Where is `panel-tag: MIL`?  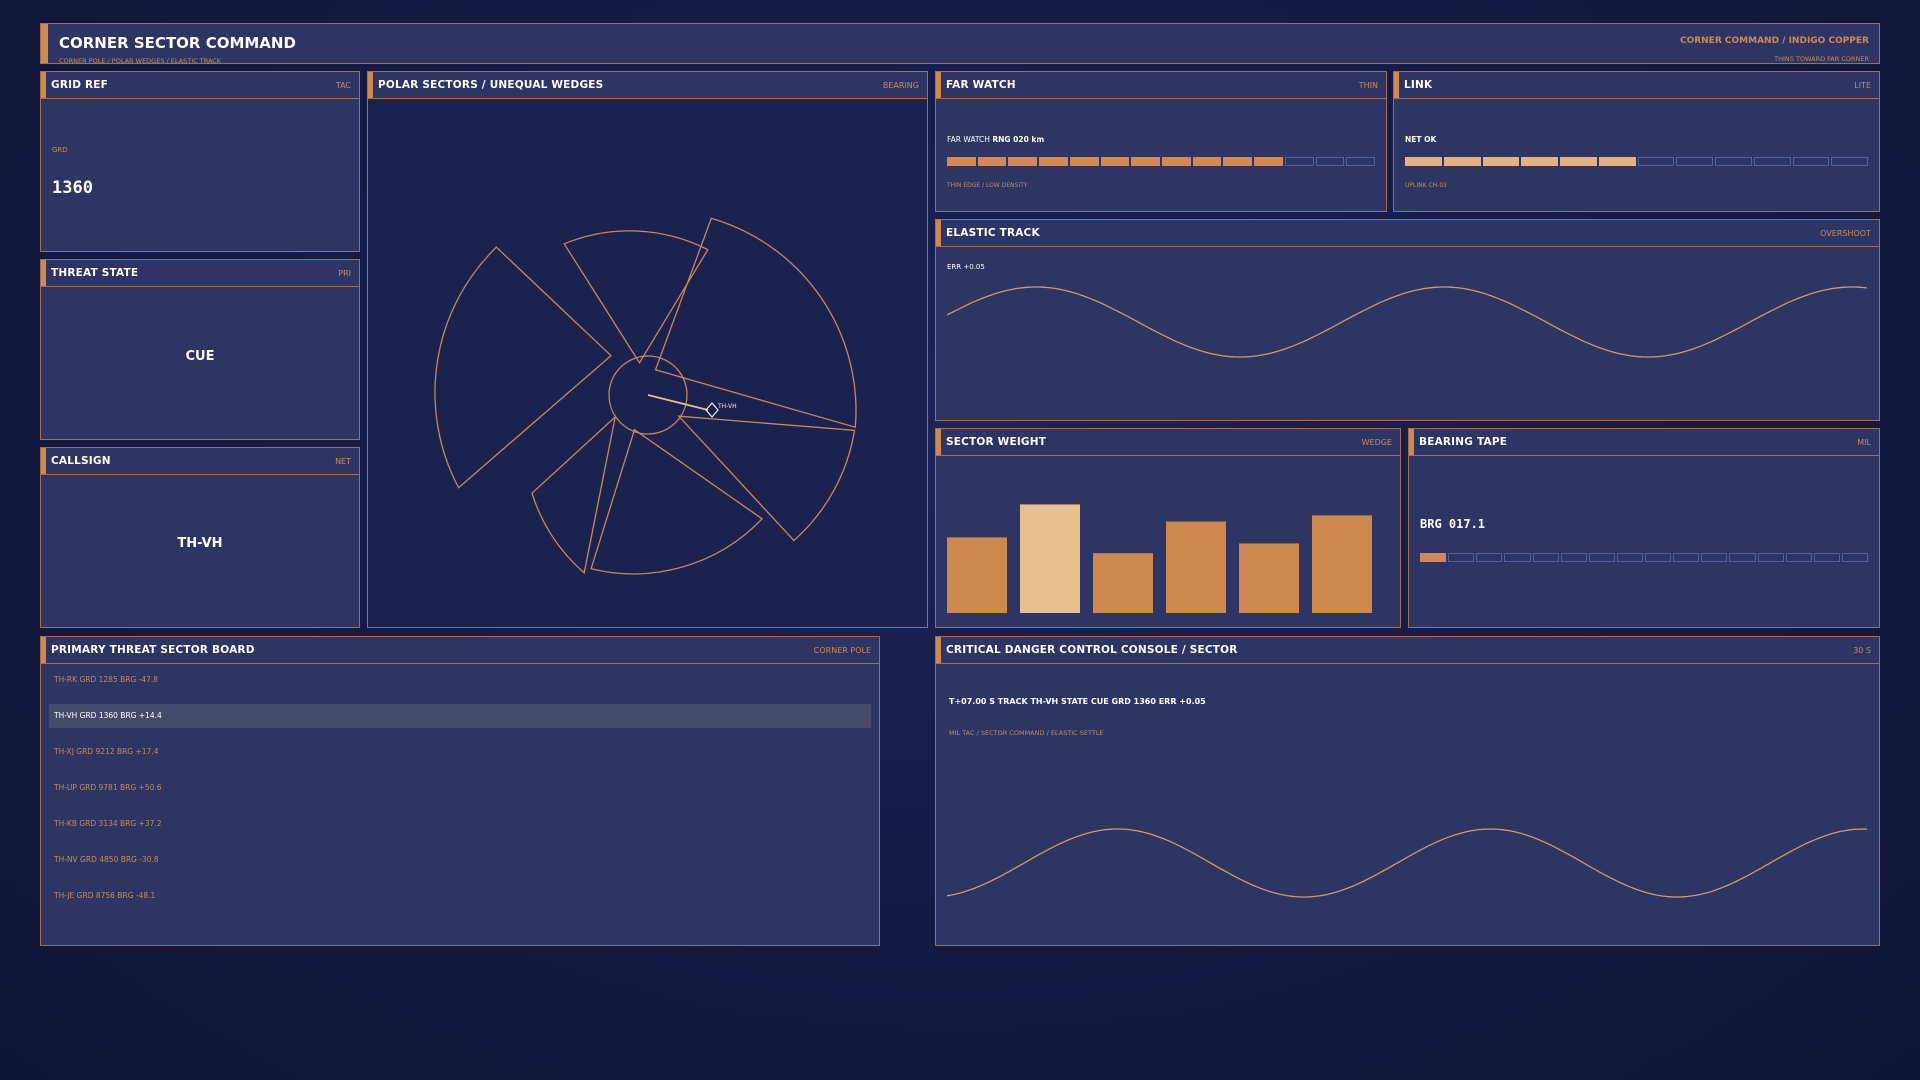 panel-tag: MIL is located at coordinates (1864, 442).